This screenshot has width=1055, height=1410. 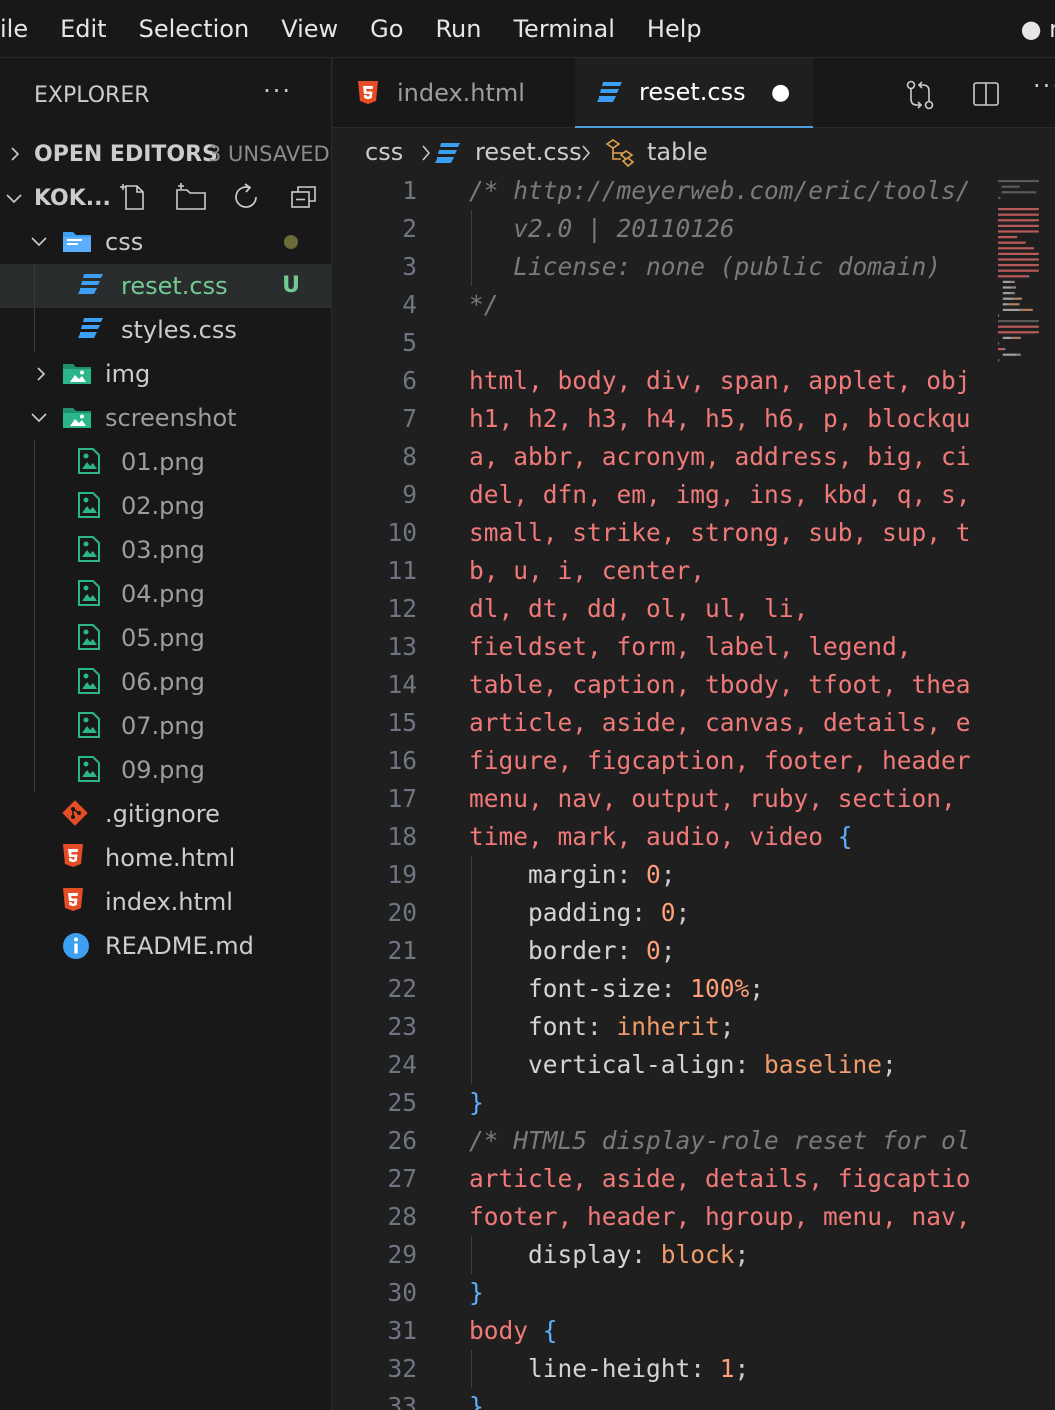 What do you see at coordinates (1037, 29) in the screenshot?
I see `window-title: ● r` at bounding box center [1037, 29].